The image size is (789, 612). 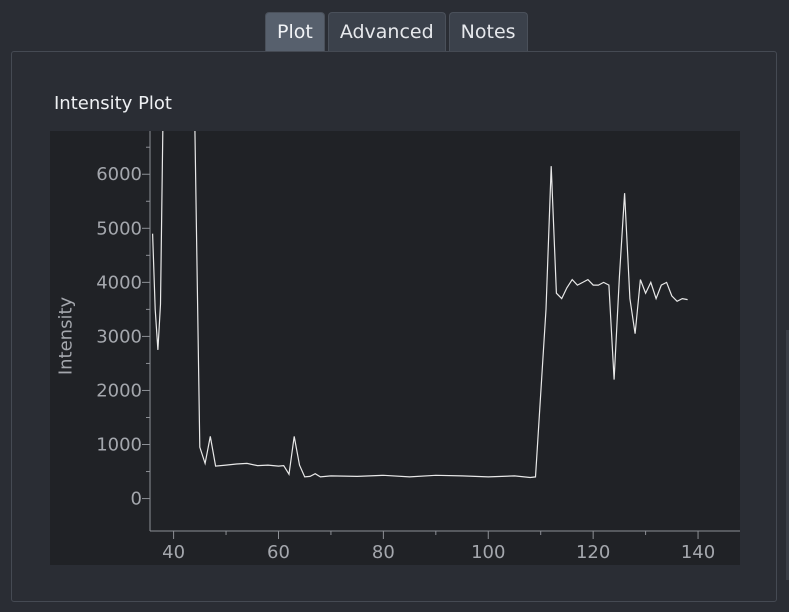 What do you see at coordinates (136, 499) in the screenshot?
I see `y-tick-label: 0` at bounding box center [136, 499].